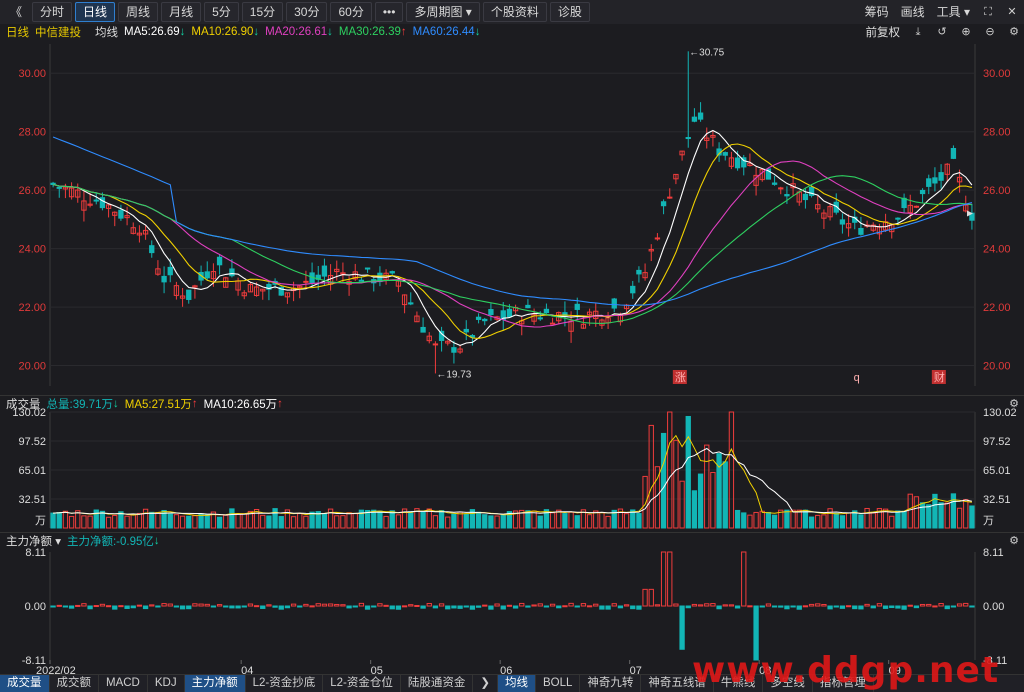 This screenshot has width=1024, height=692. I want to click on up-arrow-icon: ↑, so click(280, 404).